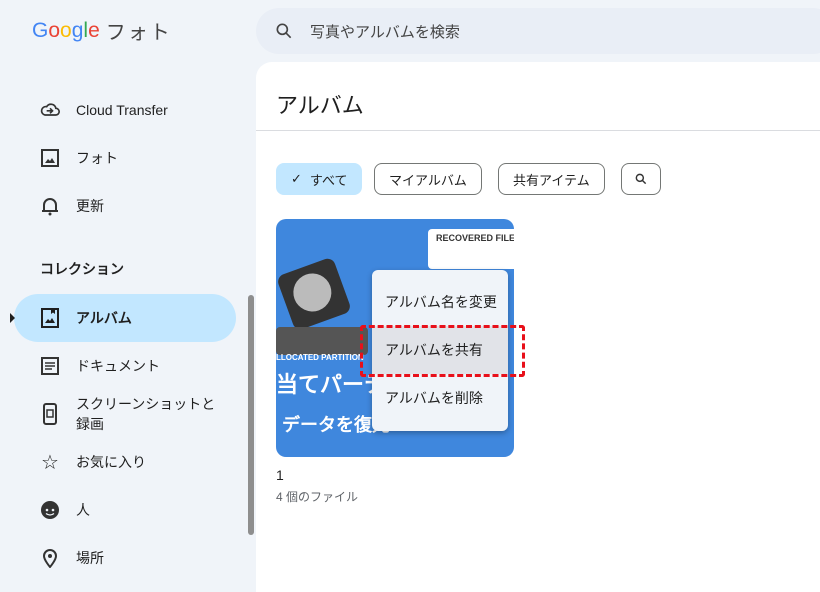 Image resolution: width=820 pixels, height=592 pixels. I want to click on photo-icon, so click(50, 158).